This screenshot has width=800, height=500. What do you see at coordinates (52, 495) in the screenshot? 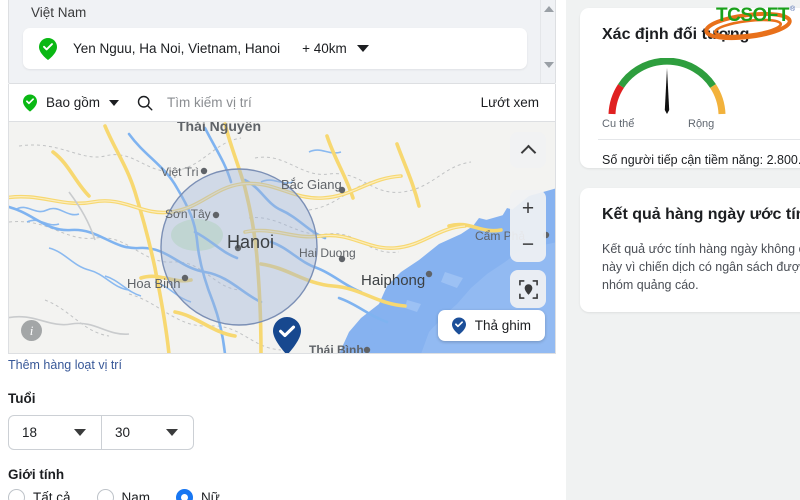
I see `gender-option-label: Tất cả` at bounding box center [52, 495].